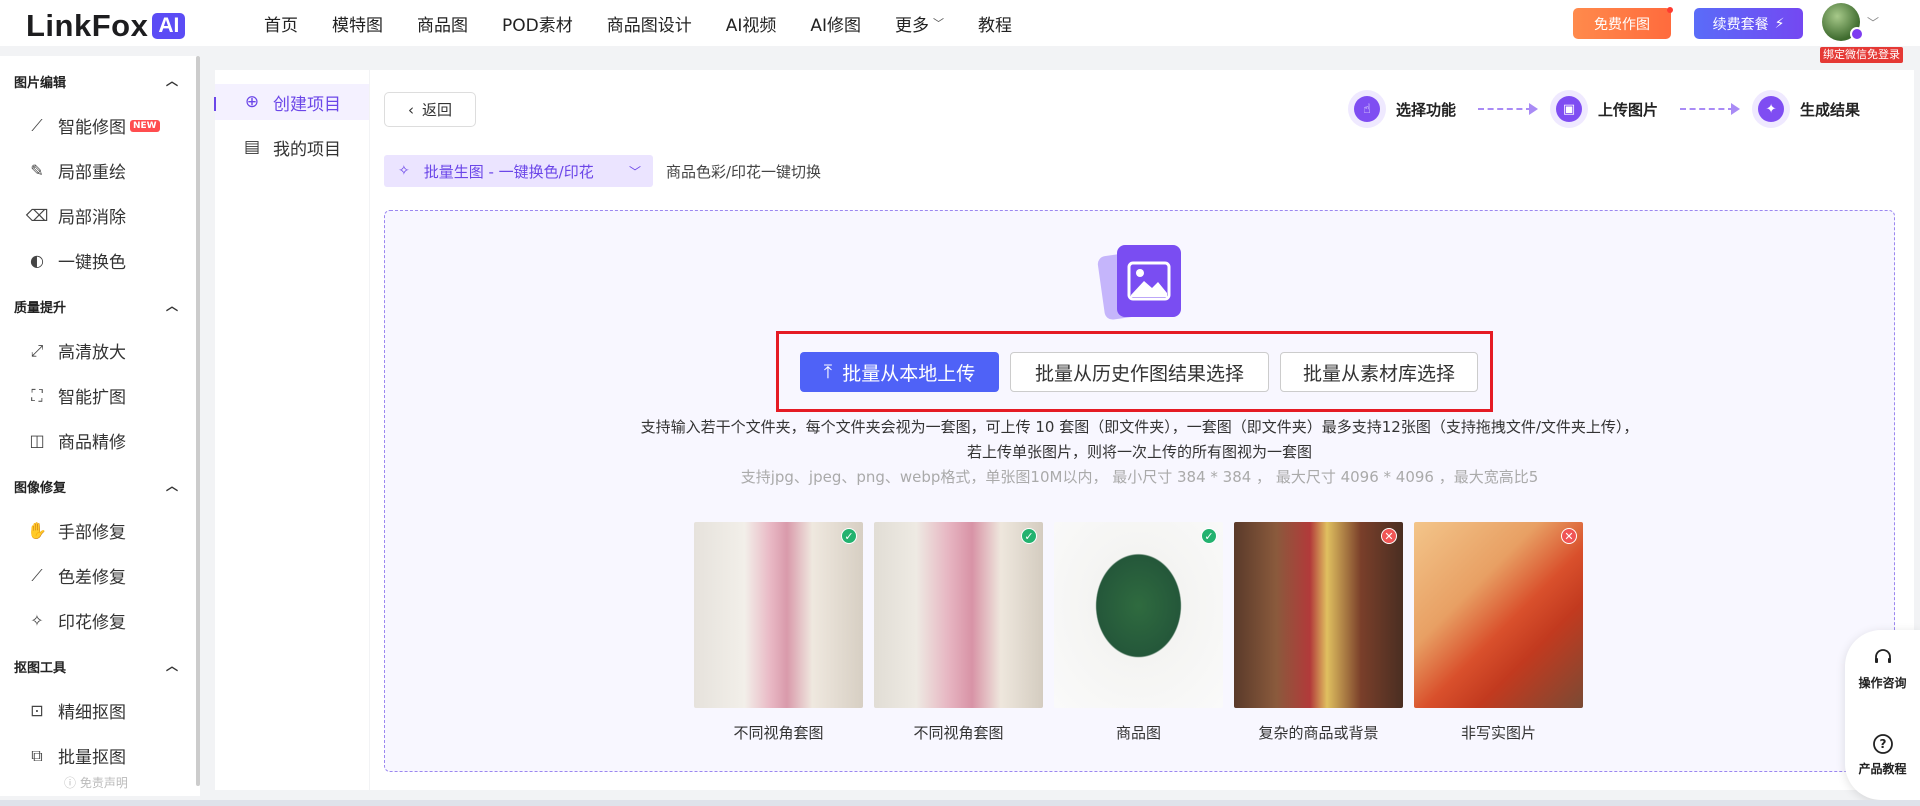 The image size is (1920, 806). I want to click on create-project-label: 创建项目, so click(307, 104).